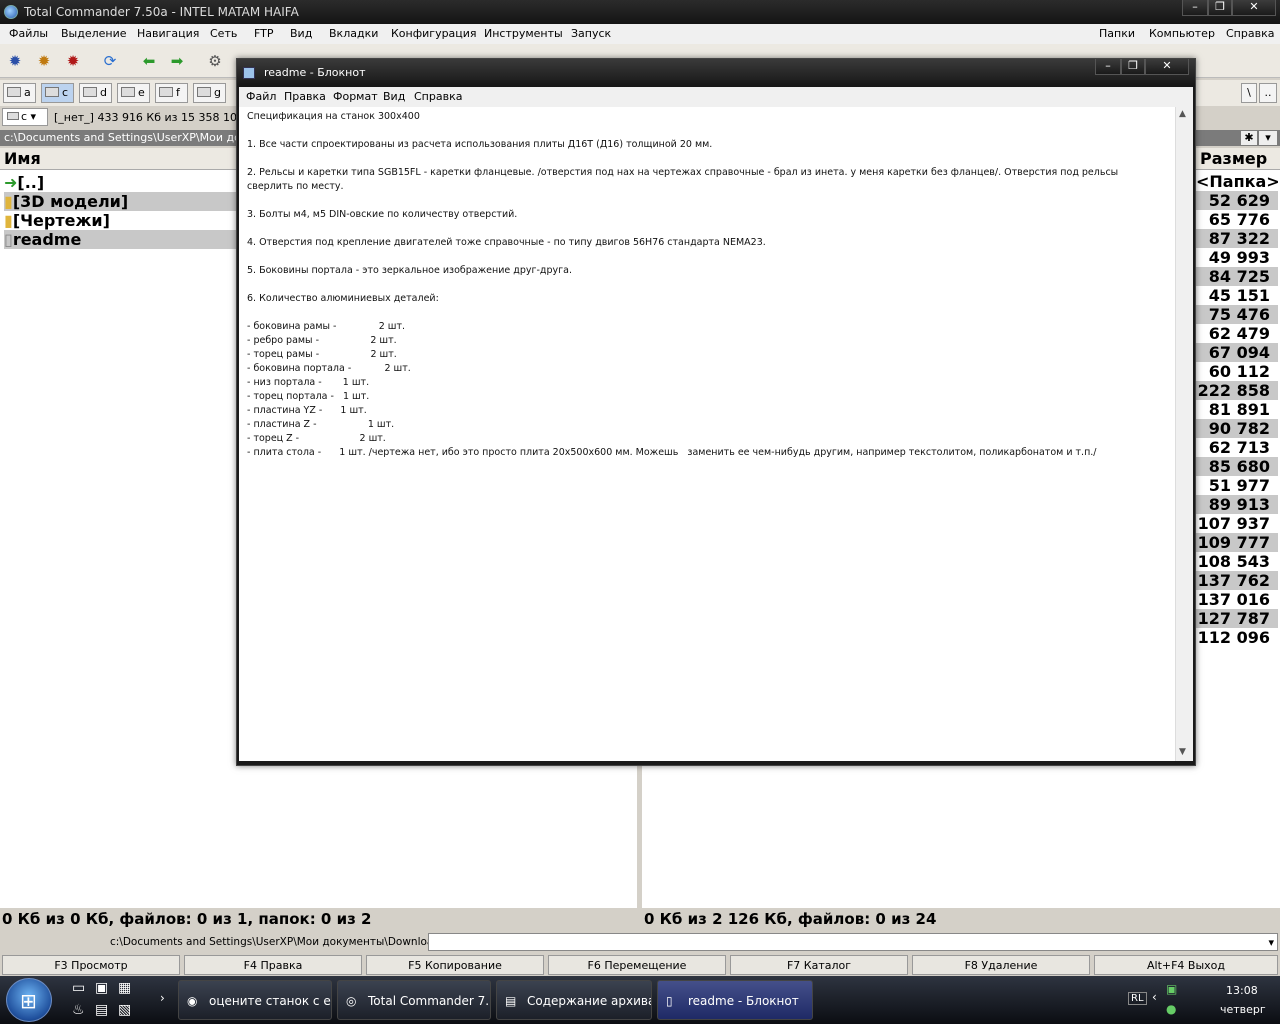 The width and height of the screenshot is (1280, 1024). What do you see at coordinates (343, 298) in the screenshot?
I see `text-line: 6. Количество алюминиевых деталей:` at bounding box center [343, 298].